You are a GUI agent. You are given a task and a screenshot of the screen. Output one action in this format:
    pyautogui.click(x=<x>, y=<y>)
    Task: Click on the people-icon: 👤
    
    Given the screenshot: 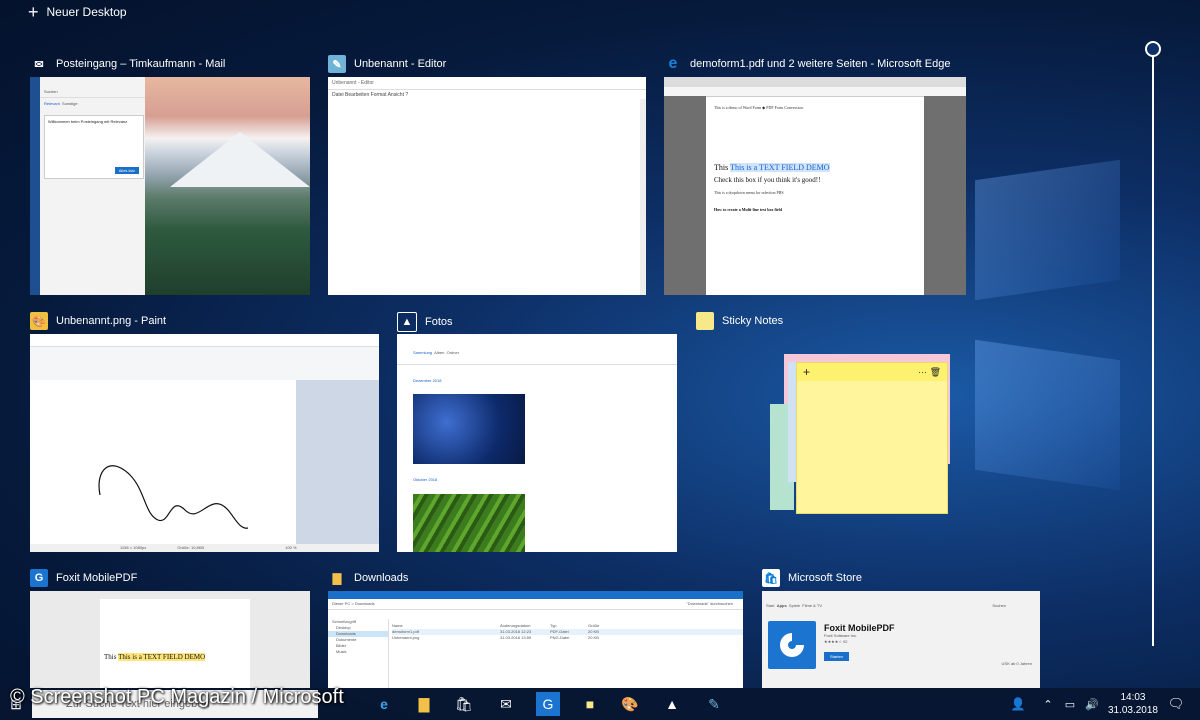 What is the action you would take?
    pyautogui.click(x=1018, y=704)
    